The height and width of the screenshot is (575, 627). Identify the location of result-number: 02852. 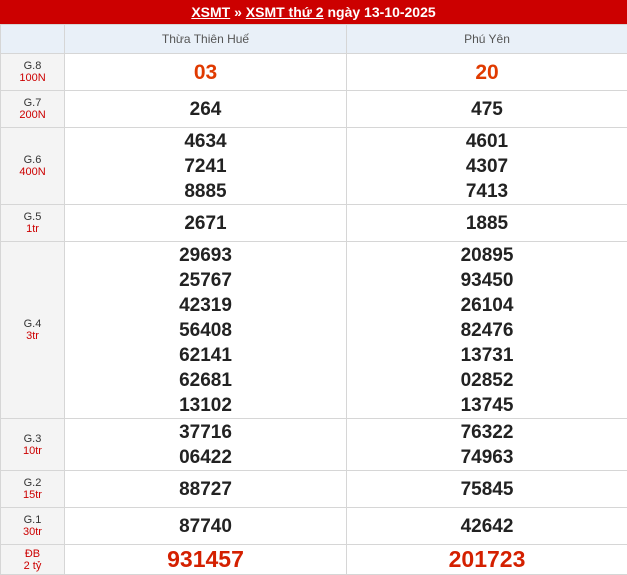
(487, 380).